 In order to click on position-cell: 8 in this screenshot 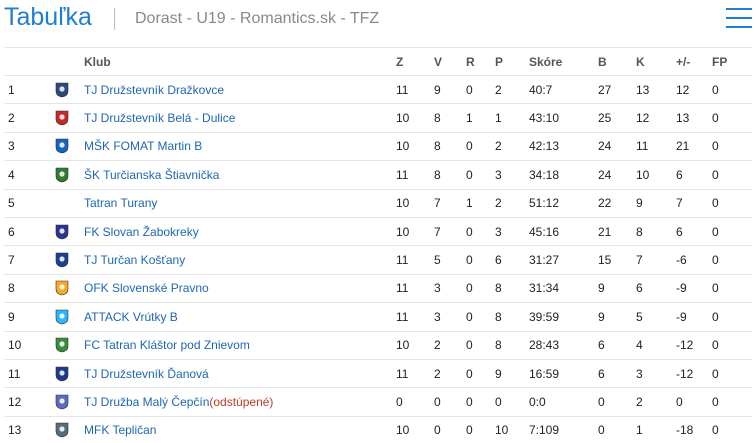, I will do `click(22, 289)`.